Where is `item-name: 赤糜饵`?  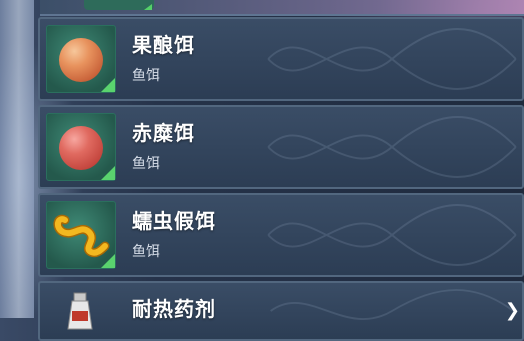 item-name: 赤糜饵 is located at coordinates (163, 133).